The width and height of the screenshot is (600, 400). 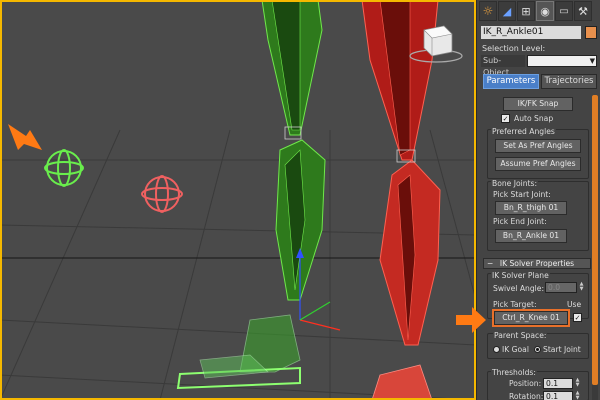 What do you see at coordinates (162, 194) in the screenshot?
I see `ctrl-knee-red-circle` at bounding box center [162, 194].